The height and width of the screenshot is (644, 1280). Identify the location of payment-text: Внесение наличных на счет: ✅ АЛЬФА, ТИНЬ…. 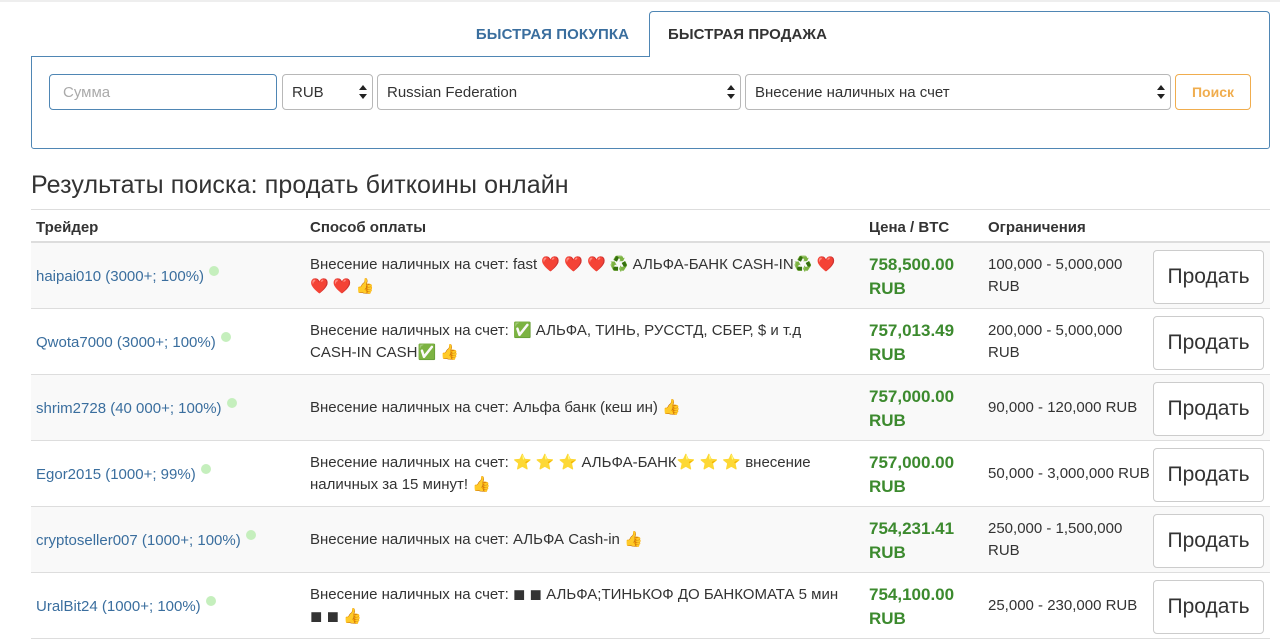
(556, 341).